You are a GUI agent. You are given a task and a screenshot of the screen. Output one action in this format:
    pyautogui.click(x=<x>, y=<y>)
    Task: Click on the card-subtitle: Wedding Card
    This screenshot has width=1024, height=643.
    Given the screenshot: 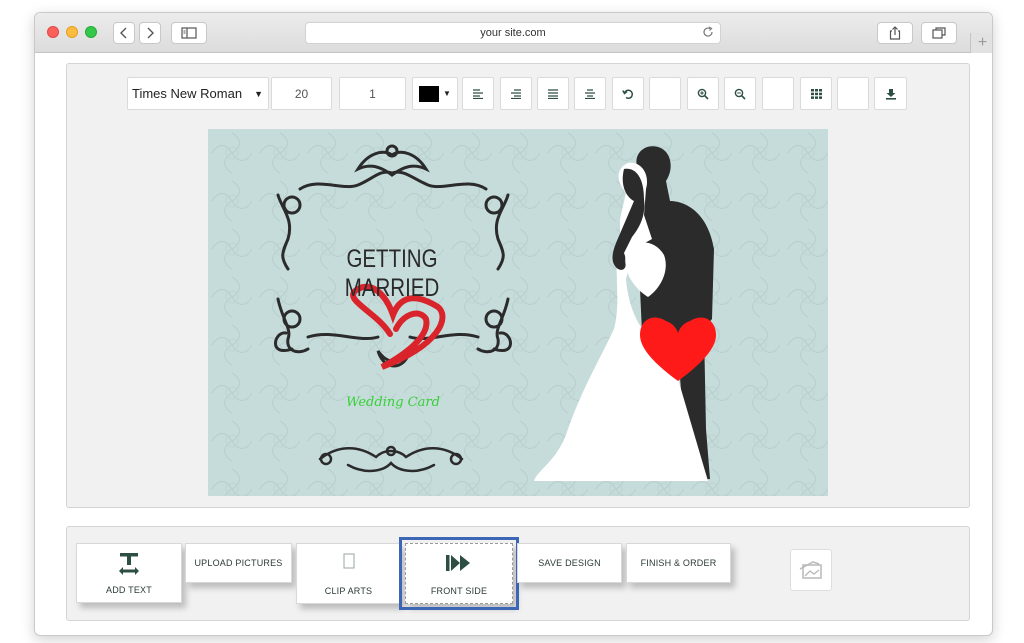 What is the action you would take?
    pyautogui.click(x=393, y=402)
    